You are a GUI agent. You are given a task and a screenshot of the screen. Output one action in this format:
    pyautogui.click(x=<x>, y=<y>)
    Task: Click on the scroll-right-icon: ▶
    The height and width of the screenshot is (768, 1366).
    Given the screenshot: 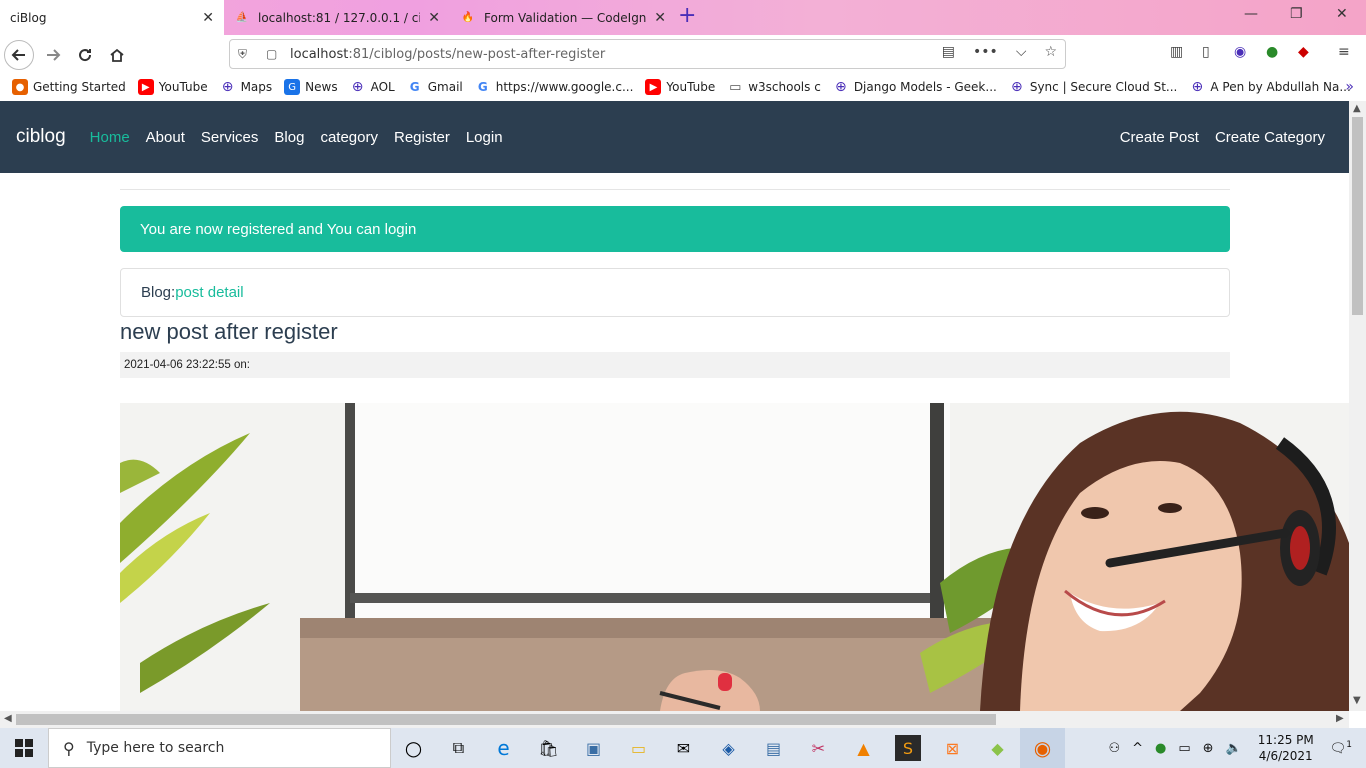 What is the action you would take?
    pyautogui.click(x=1340, y=718)
    